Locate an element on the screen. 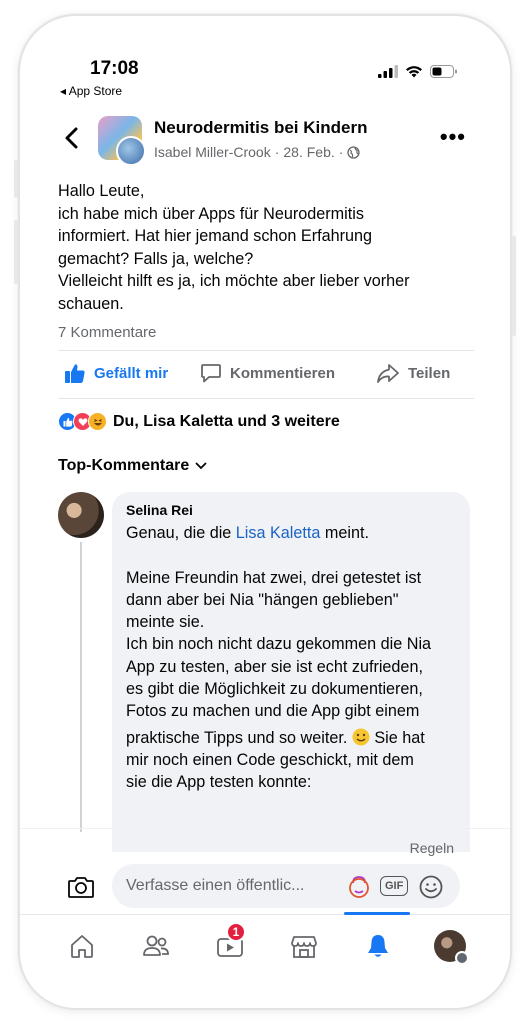 The image size is (530, 1024). comment-line is located at coordinates (296, 555).